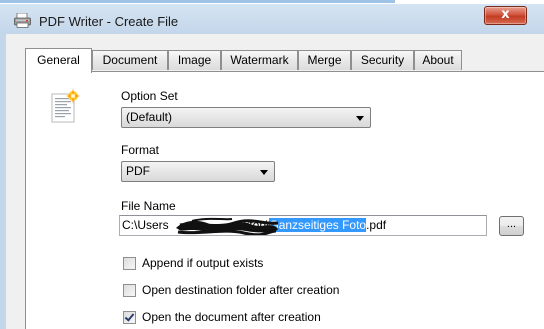  Describe the element at coordinates (129, 263) in the screenshot. I see `append-checkbox` at that location.